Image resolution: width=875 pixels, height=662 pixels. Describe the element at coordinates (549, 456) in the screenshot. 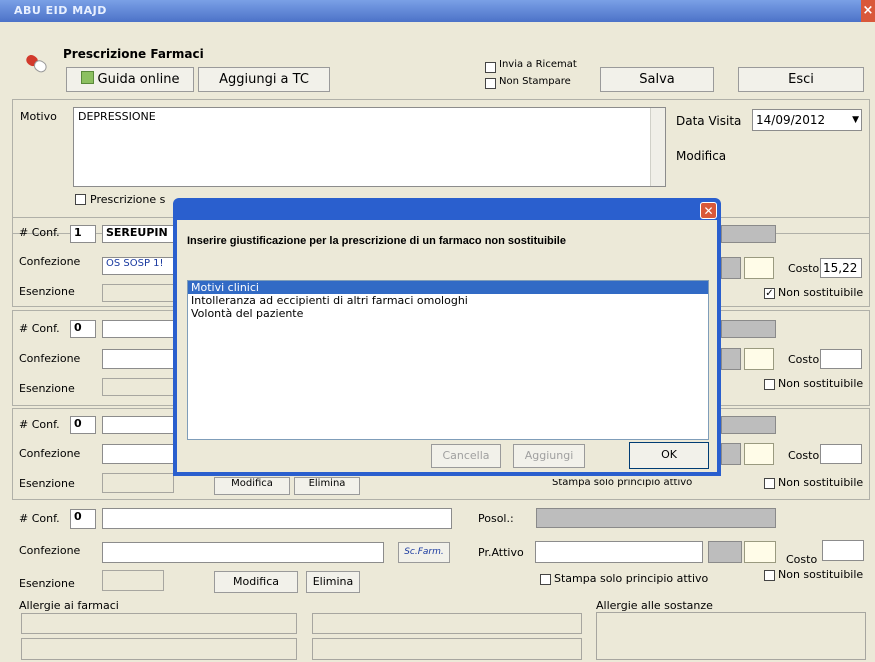

I see `aggiungi-button: Aggiungi` at that location.